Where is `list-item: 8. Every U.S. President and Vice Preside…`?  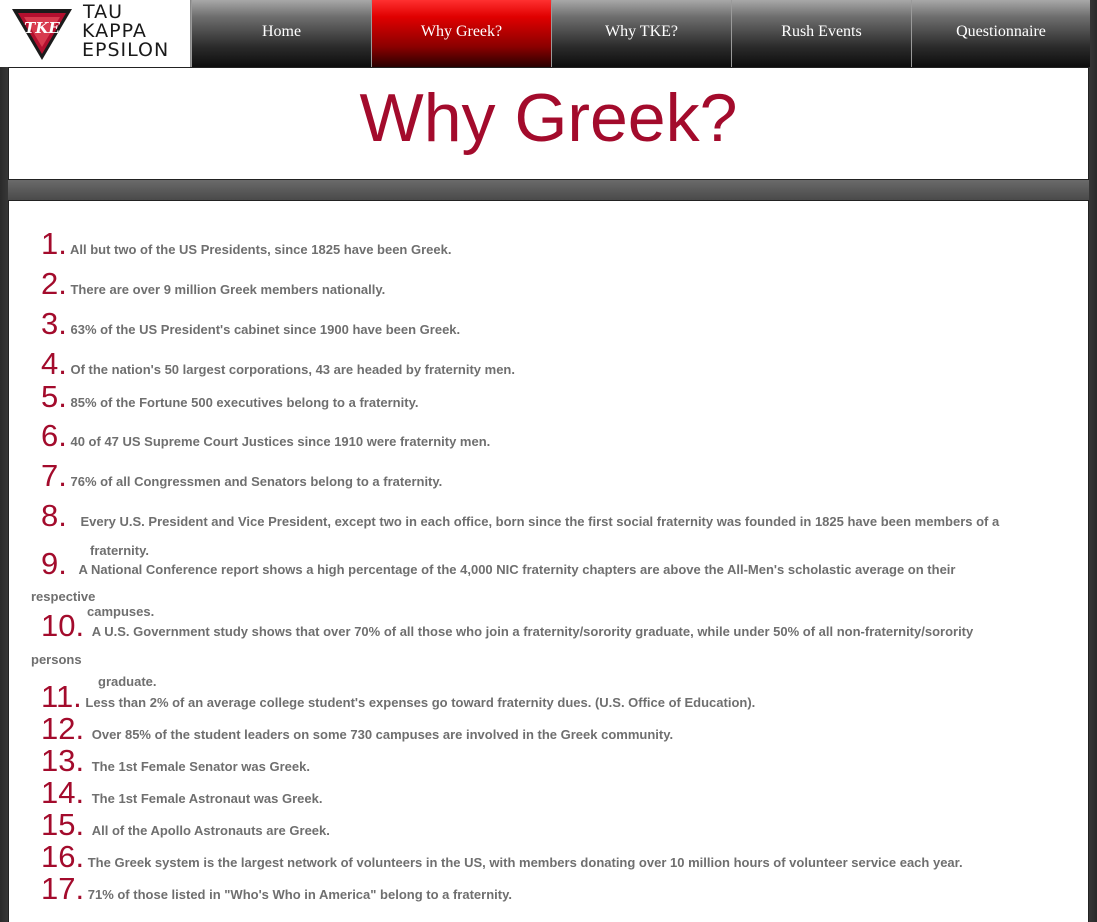
list-item: 8. Every U.S. President and Vice Preside… is located at coordinates (520, 515).